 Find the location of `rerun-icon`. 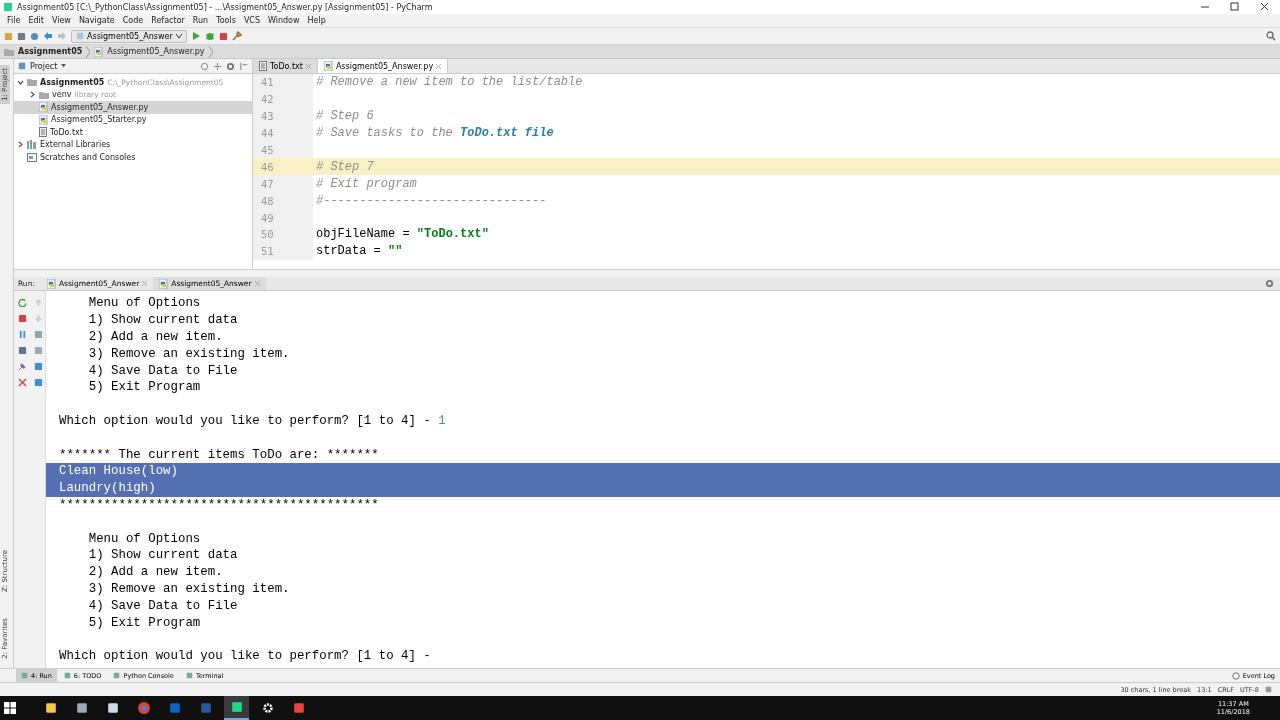

rerun-icon is located at coordinates (22, 302).